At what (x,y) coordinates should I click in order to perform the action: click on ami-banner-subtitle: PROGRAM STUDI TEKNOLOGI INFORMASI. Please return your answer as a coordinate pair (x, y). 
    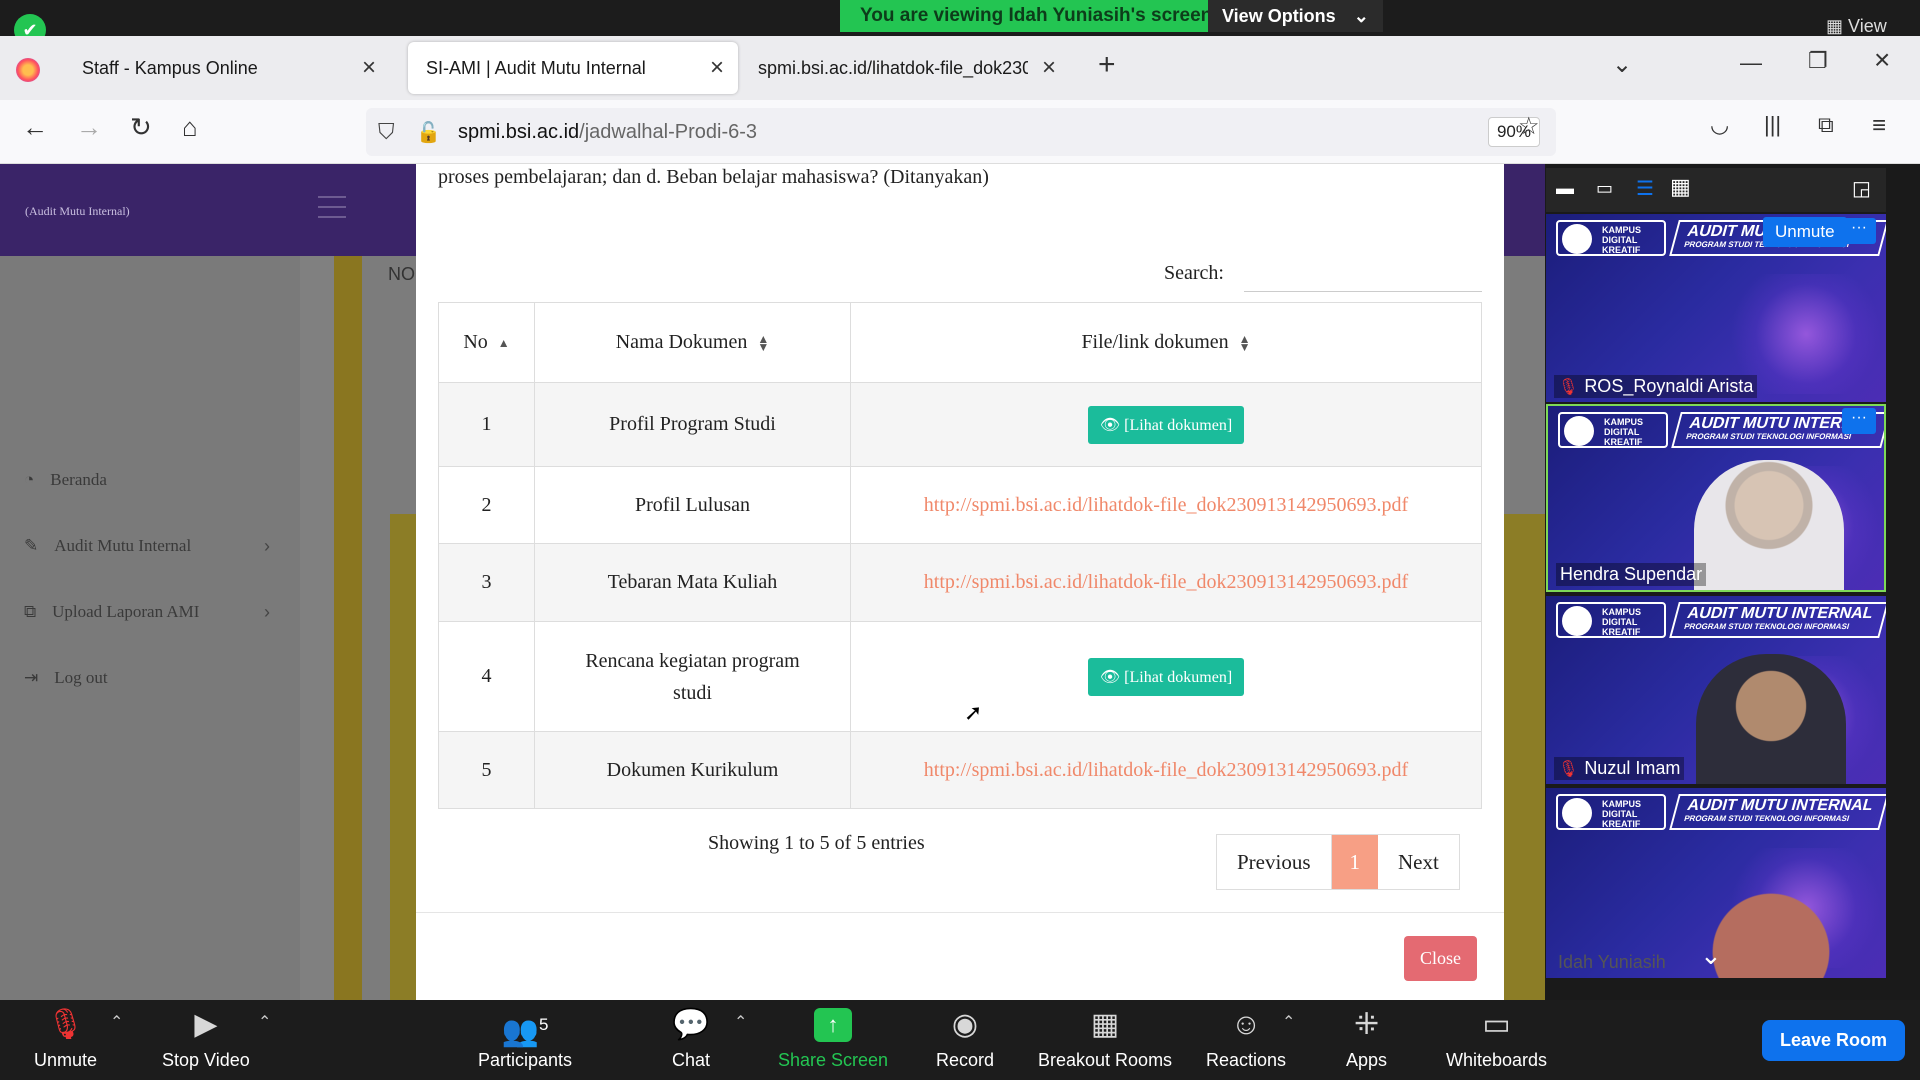
    Looking at the image, I should click on (1767, 818).